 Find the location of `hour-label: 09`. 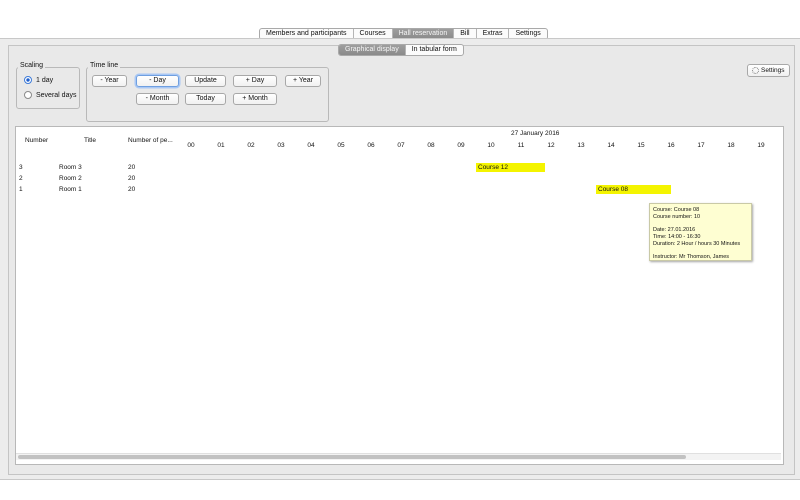

hour-label: 09 is located at coordinates (461, 145).